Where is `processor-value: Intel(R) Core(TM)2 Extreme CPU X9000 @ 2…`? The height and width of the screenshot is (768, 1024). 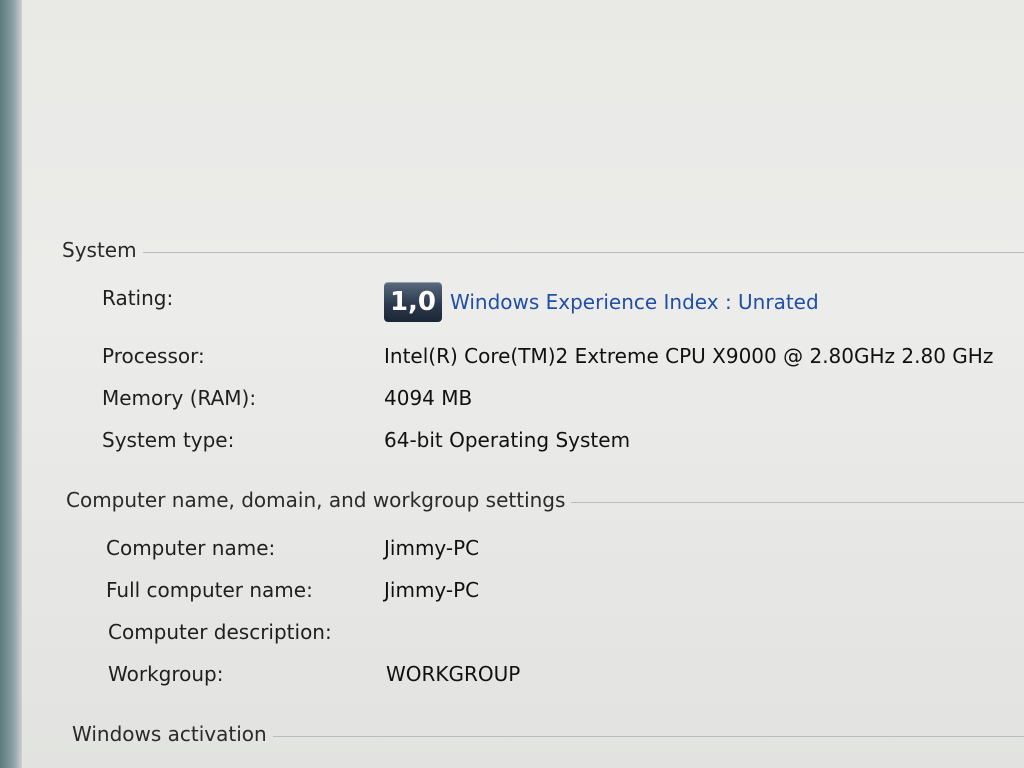 processor-value: Intel(R) Core(TM)2 Extreme CPU X9000 @ 2… is located at coordinates (689, 356).